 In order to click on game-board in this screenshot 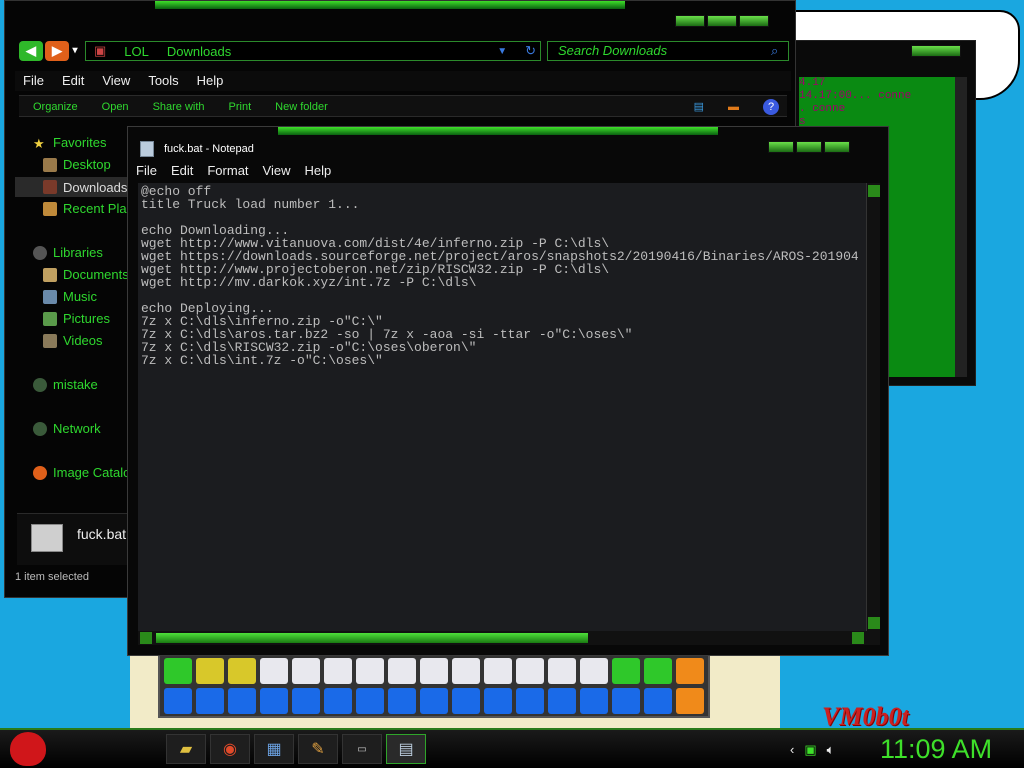, I will do `click(434, 686)`.